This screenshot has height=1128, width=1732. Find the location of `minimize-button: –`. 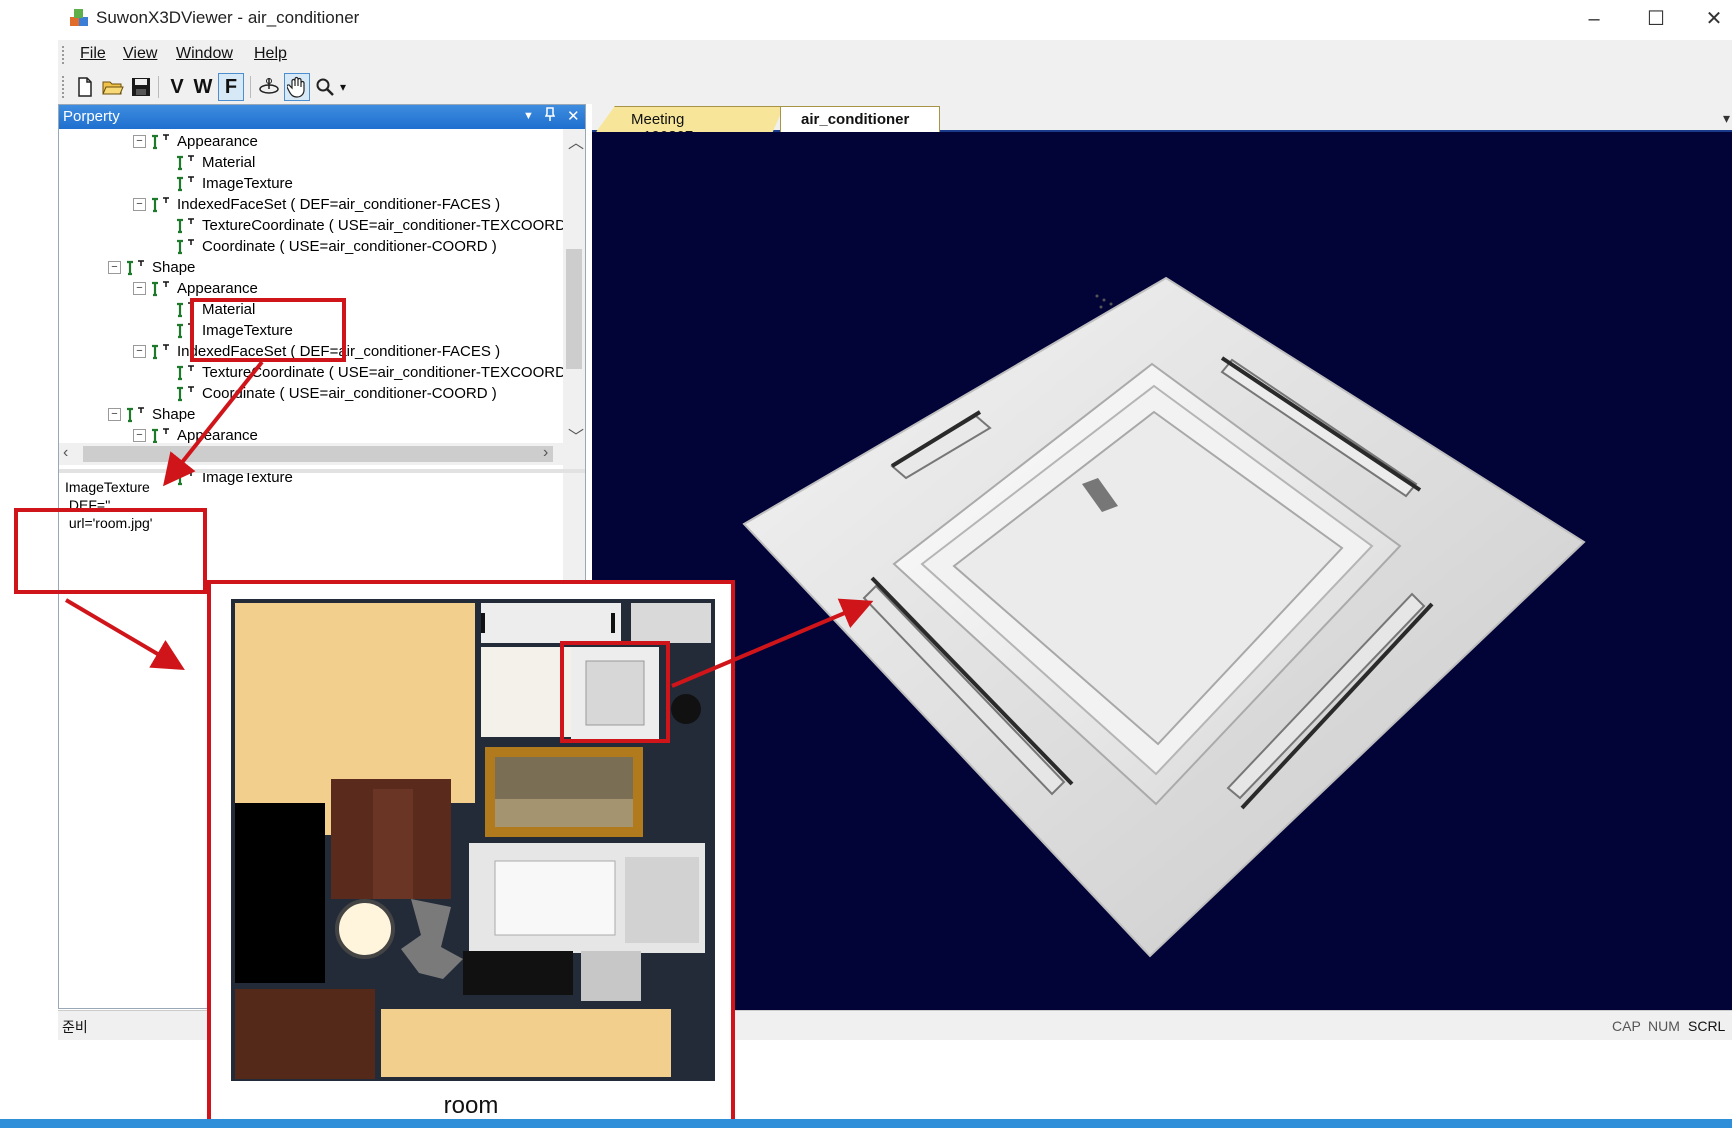

minimize-button: – is located at coordinates (1594, 19).